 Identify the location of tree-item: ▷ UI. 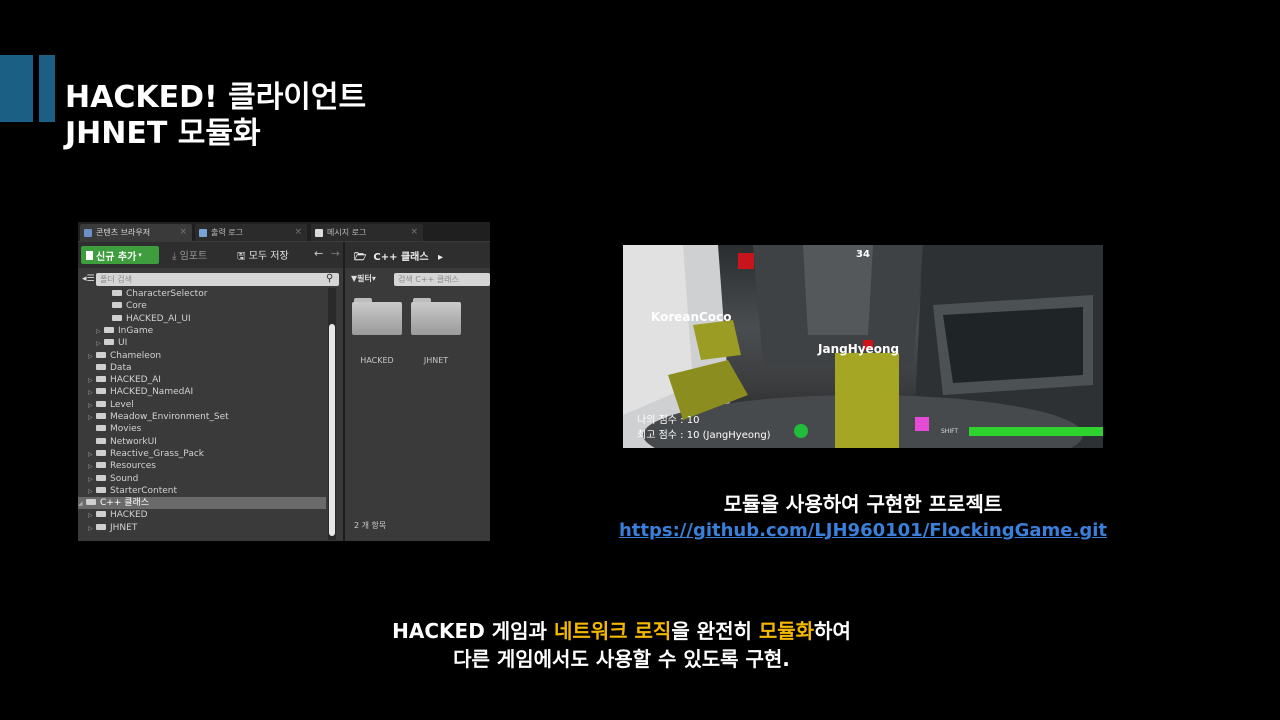
(111, 343).